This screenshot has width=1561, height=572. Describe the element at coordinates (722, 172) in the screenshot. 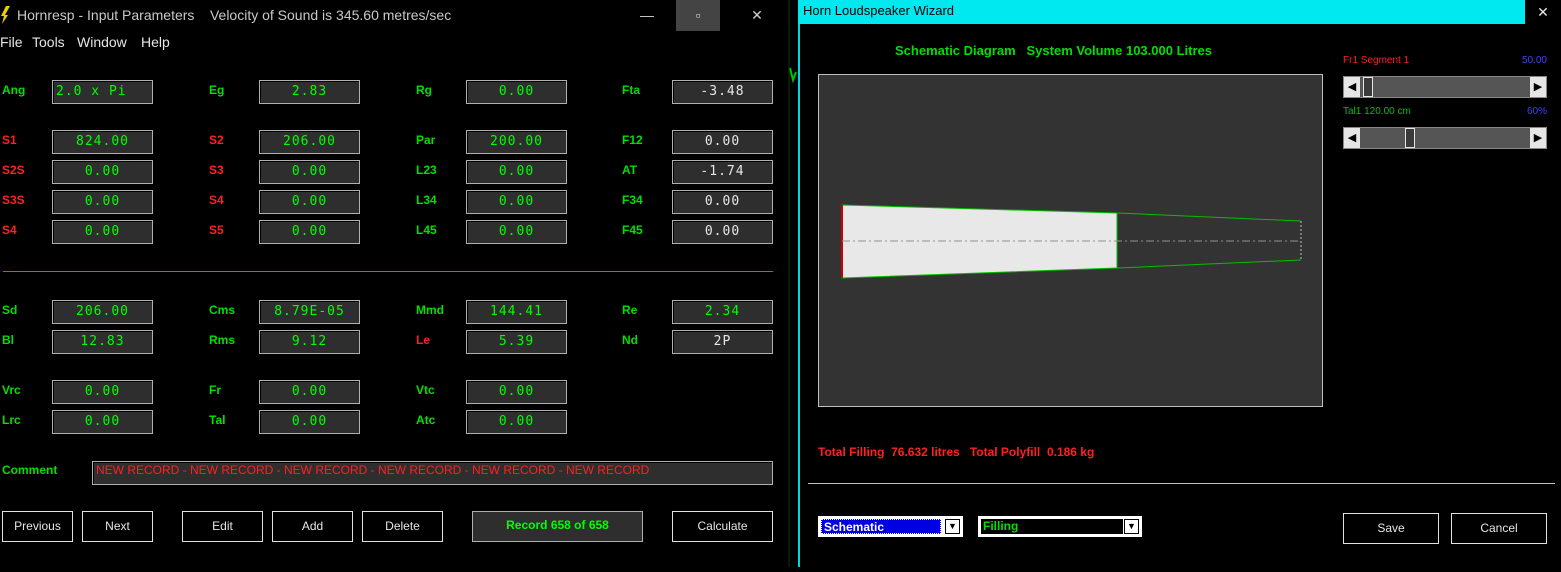

I see `field-at: -1.74` at that location.